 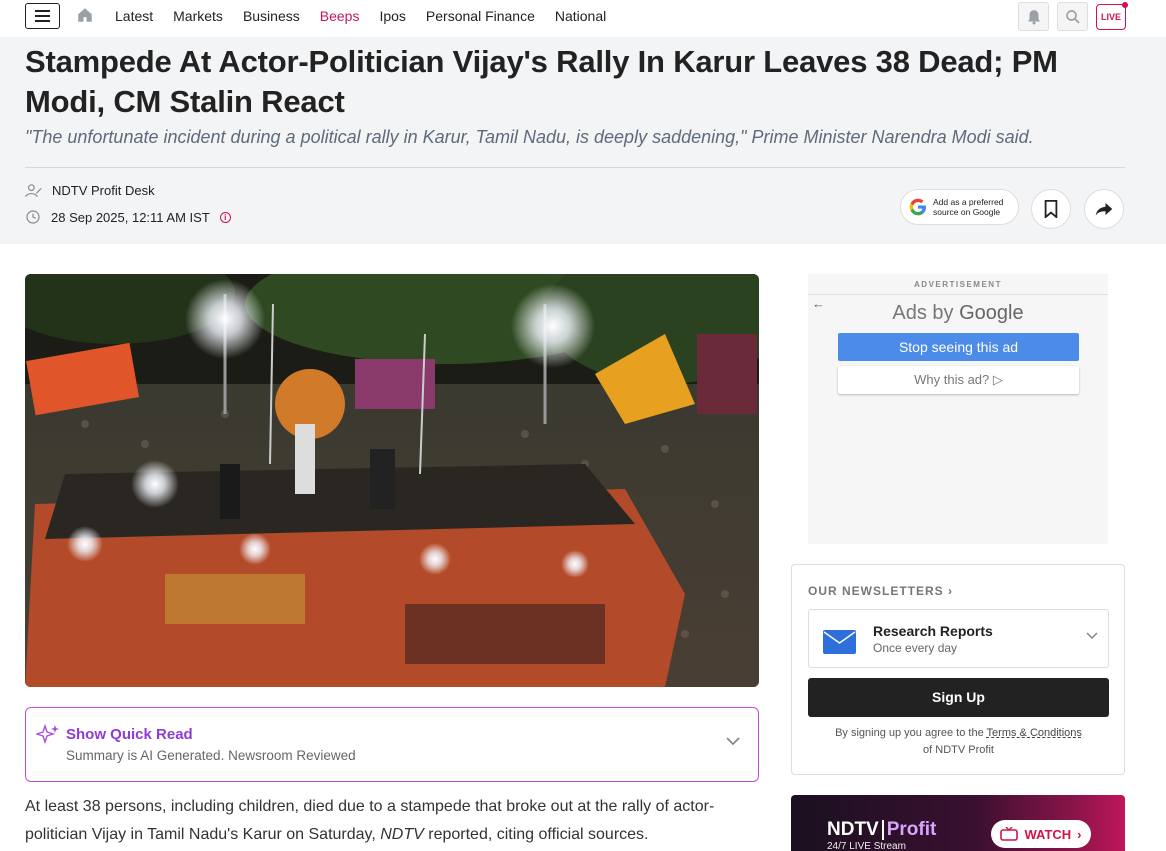 I want to click on body-text-b: reported, citing official sources., so click(x=536, y=834).